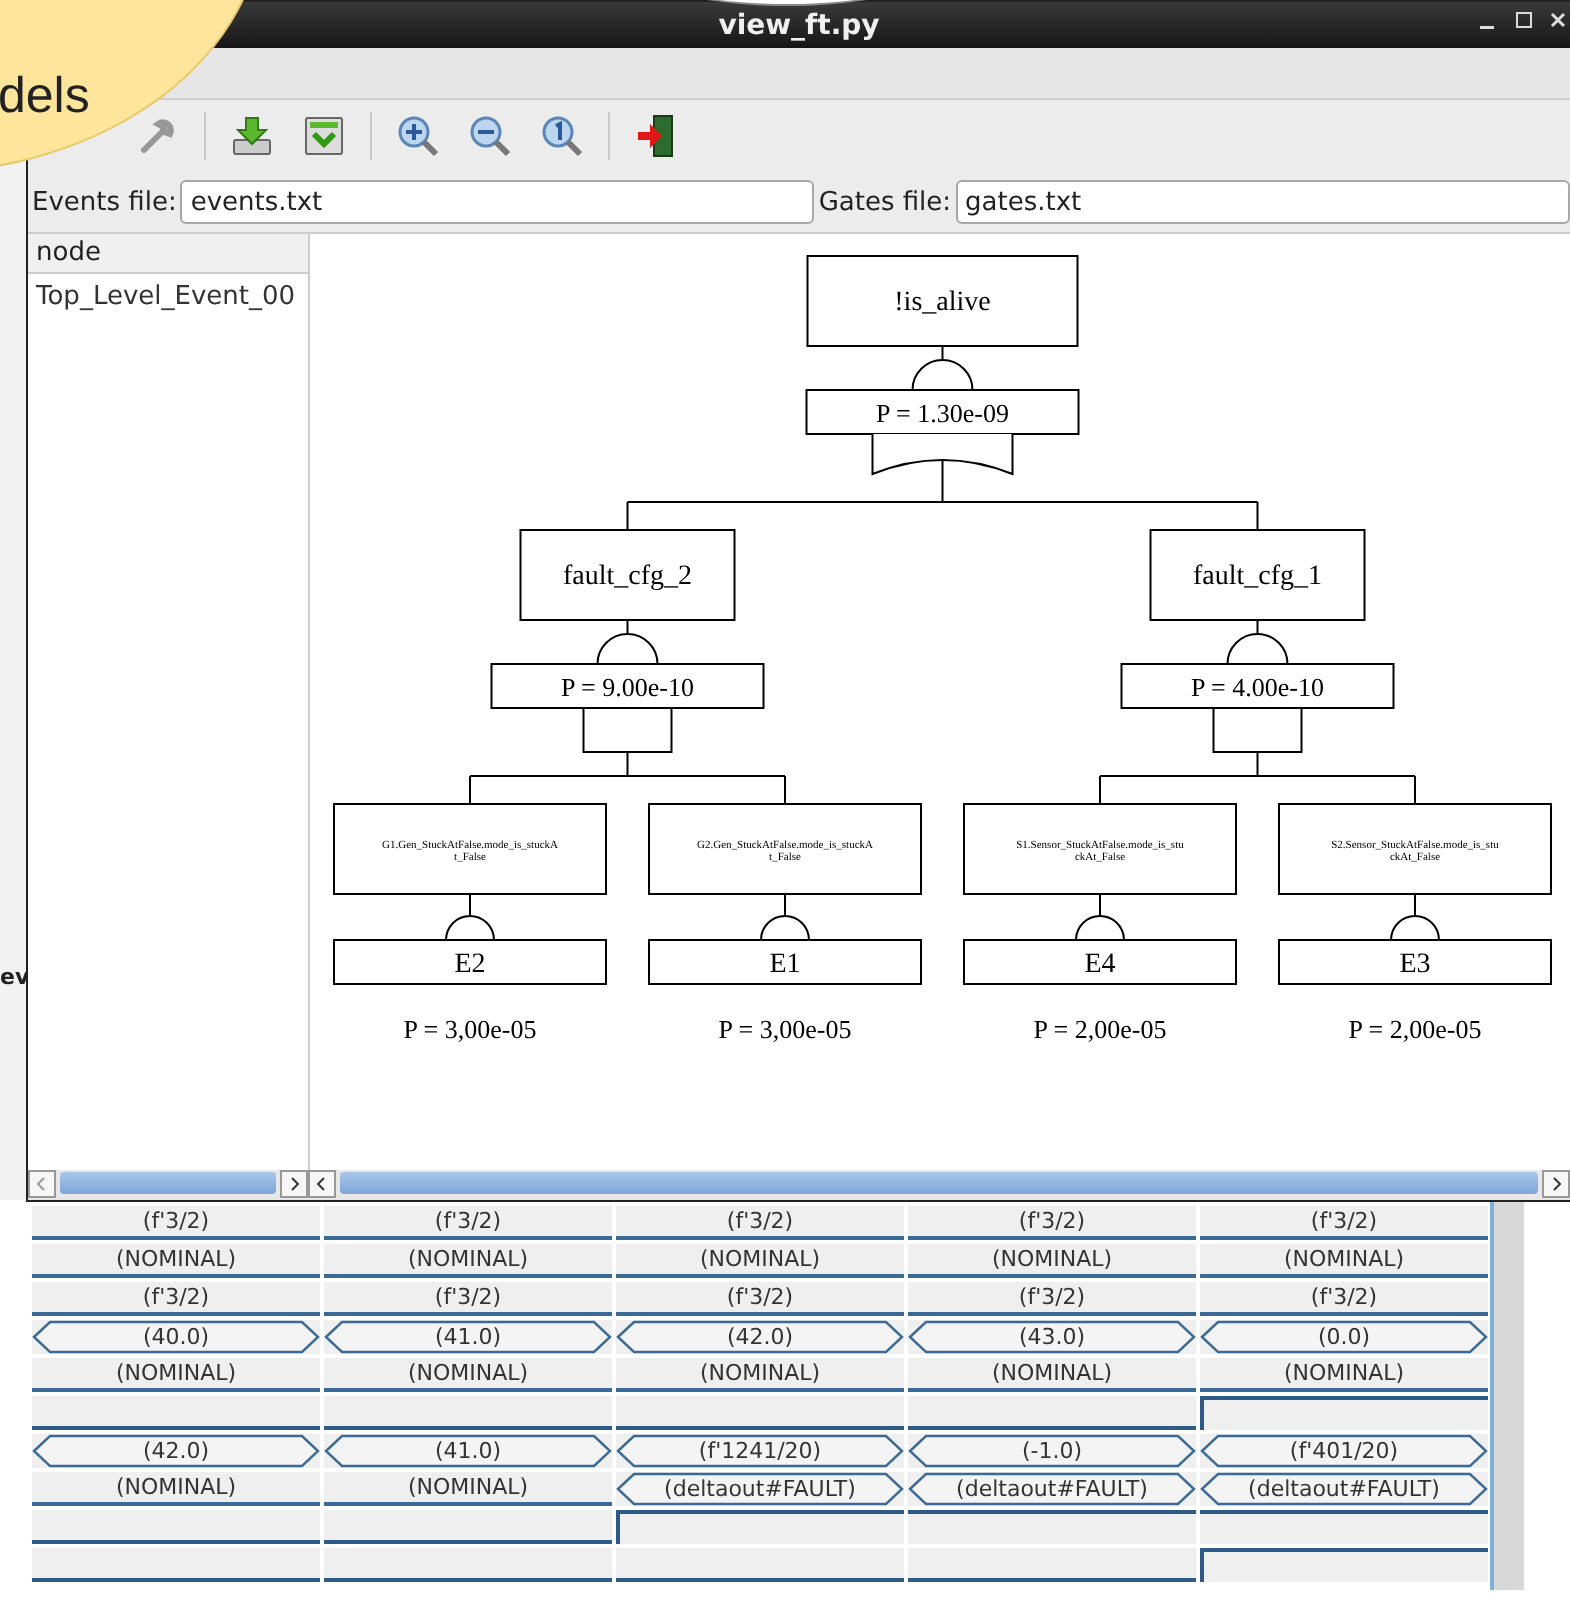  What do you see at coordinates (497, 202) in the screenshot?
I see `file-field: events.txt` at bounding box center [497, 202].